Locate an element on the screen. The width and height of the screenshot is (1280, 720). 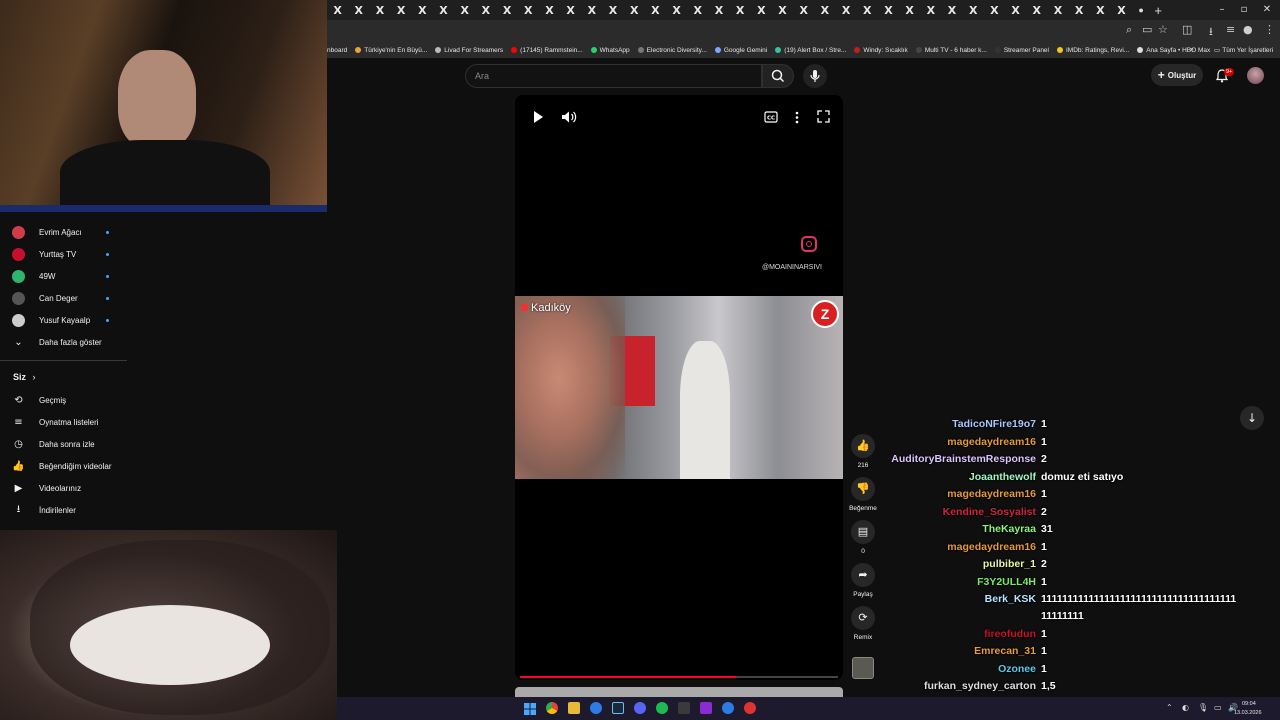
sidebar-item-evrim-agaci: Evrim Ağacı is located at coordinates (63, 232).